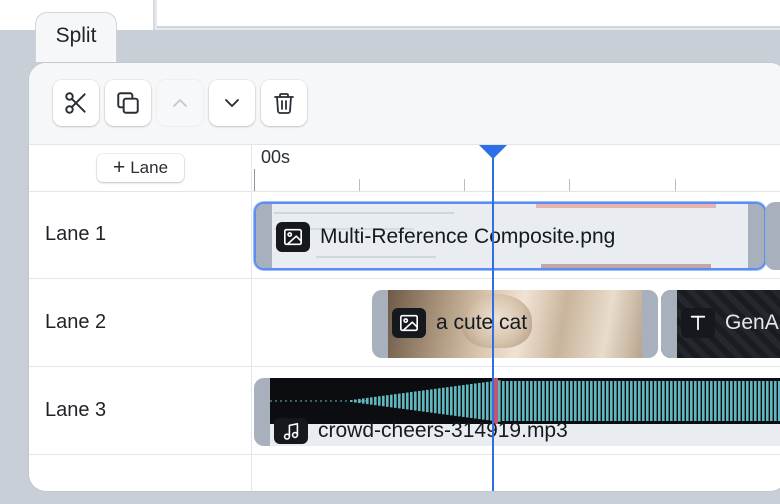 Image resolution: width=780 pixels, height=504 pixels. Describe the element at coordinates (626, 266) in the screenshot. I see `thumbnail-block` at that location.